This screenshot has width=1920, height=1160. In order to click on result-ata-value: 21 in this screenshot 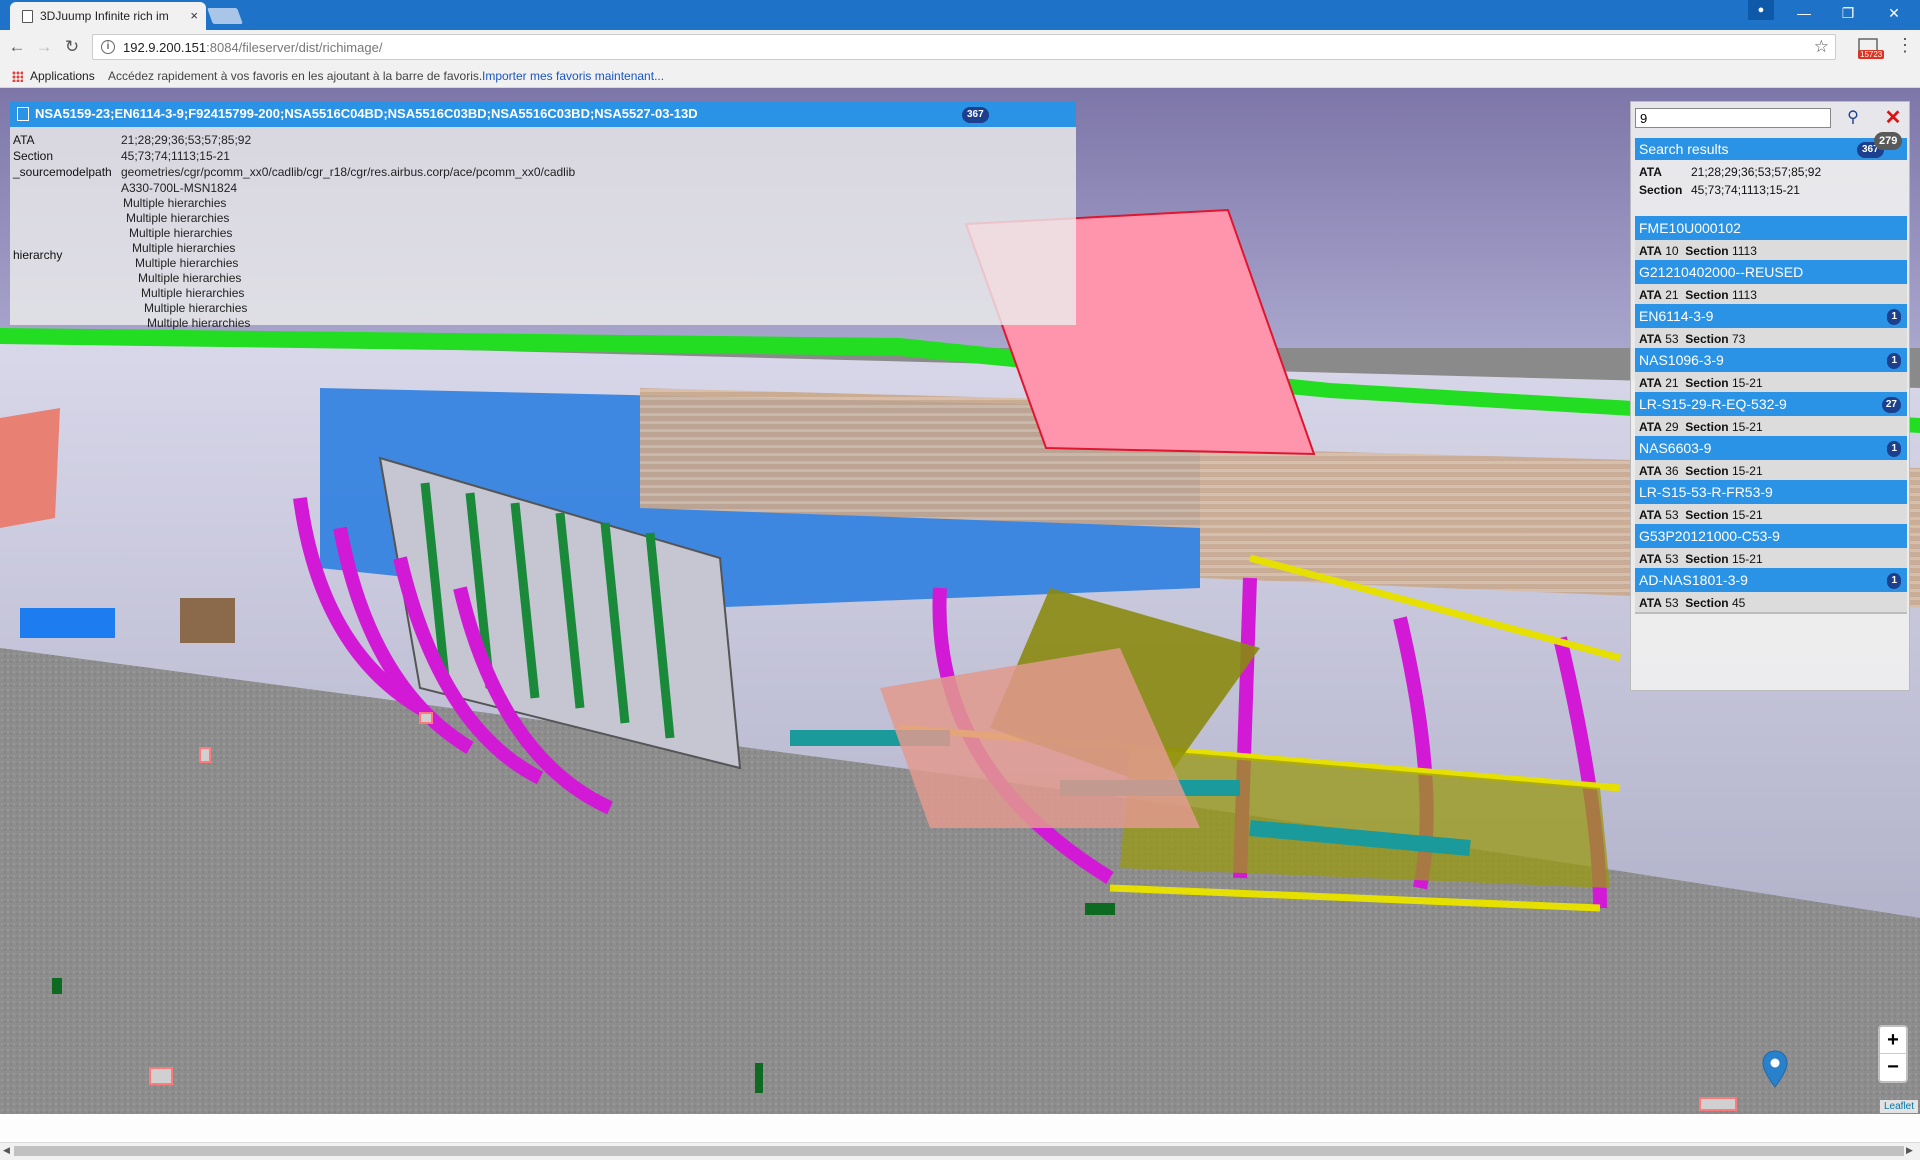, I will do `click(1672, 295)`.